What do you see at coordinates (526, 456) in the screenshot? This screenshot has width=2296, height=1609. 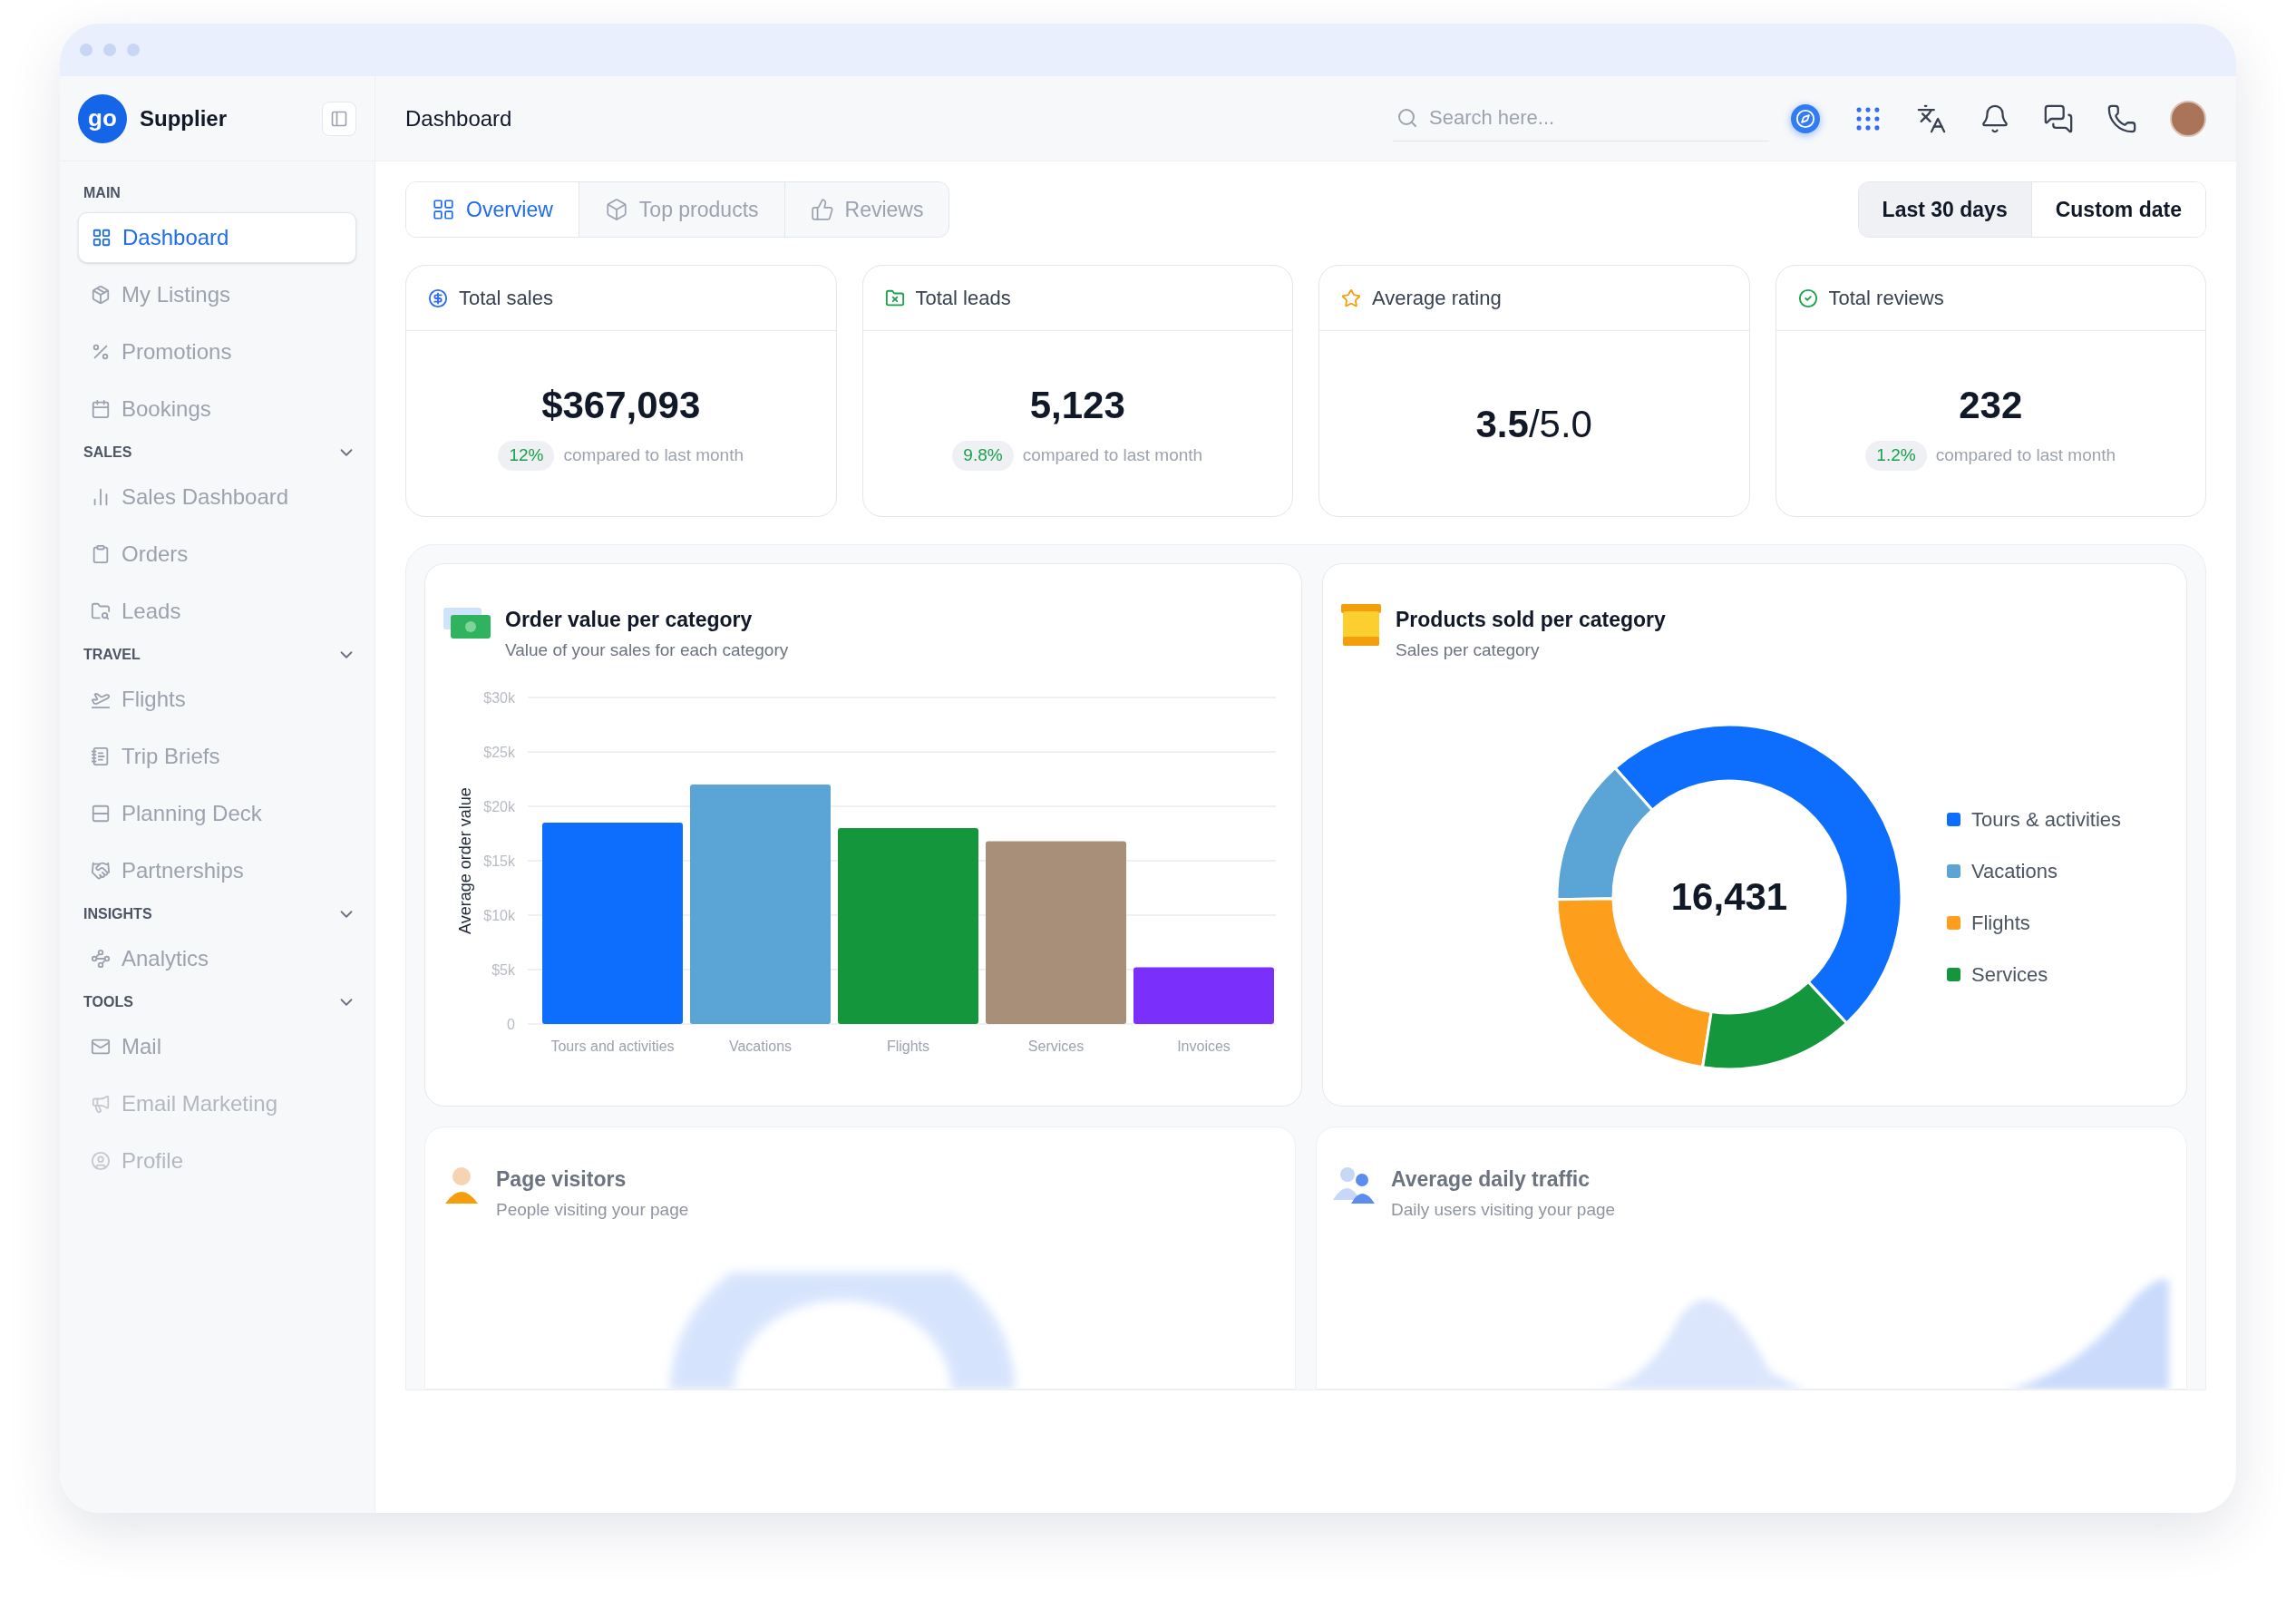 I see `change-badge: 12%` at bounding box center [526, 456].